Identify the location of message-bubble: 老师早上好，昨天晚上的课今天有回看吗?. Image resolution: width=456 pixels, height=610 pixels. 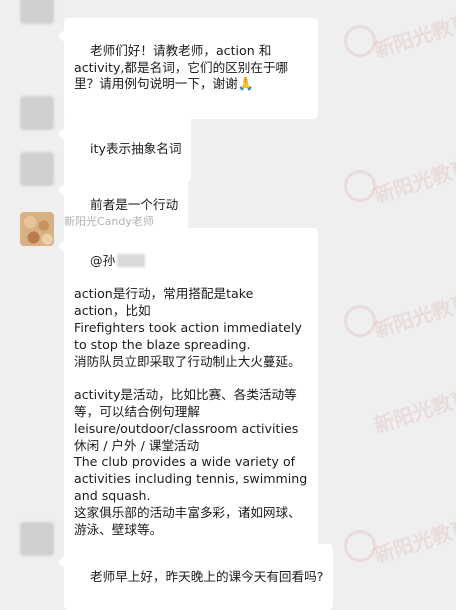
(195, 577).